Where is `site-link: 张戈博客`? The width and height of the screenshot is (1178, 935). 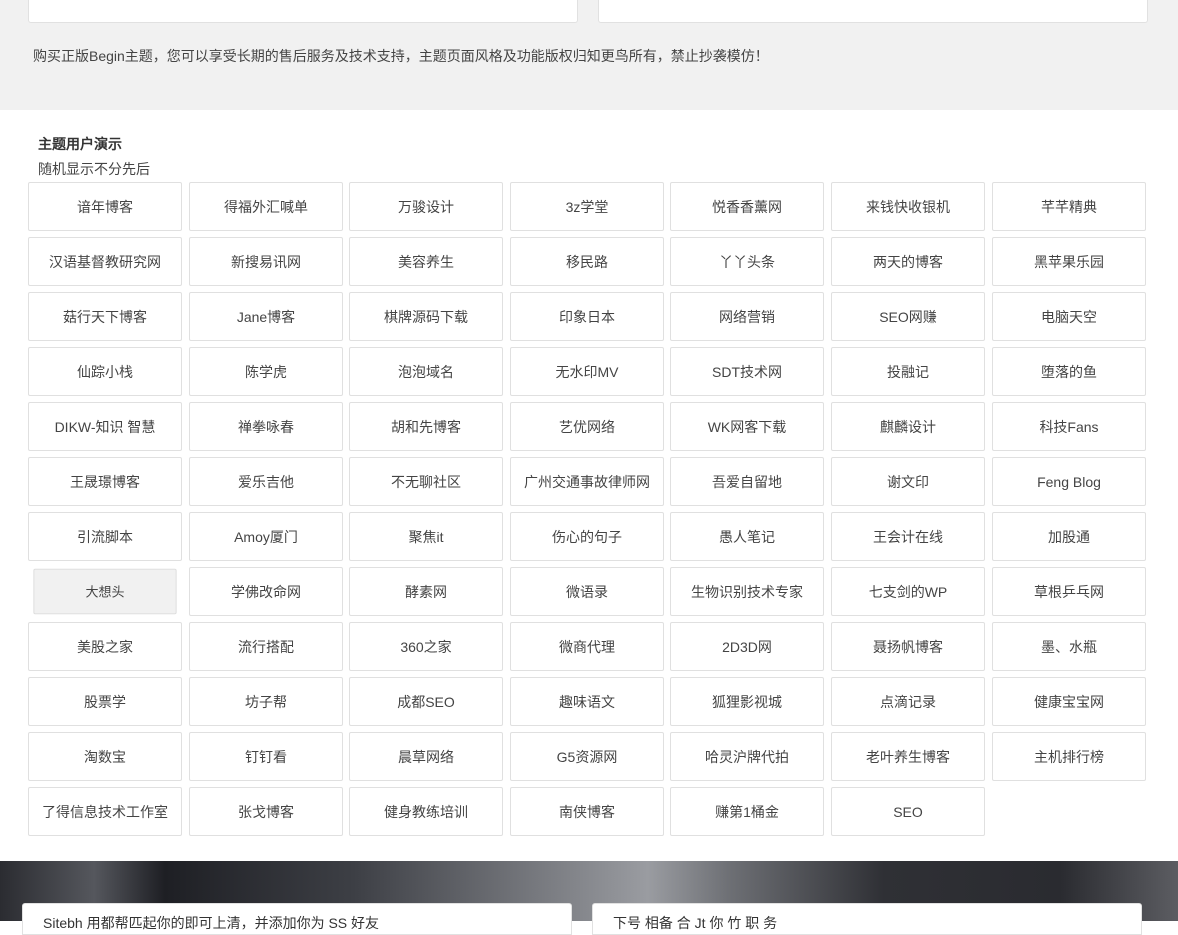 site-link: 张戈博客 is located at coordinates (266, 811).